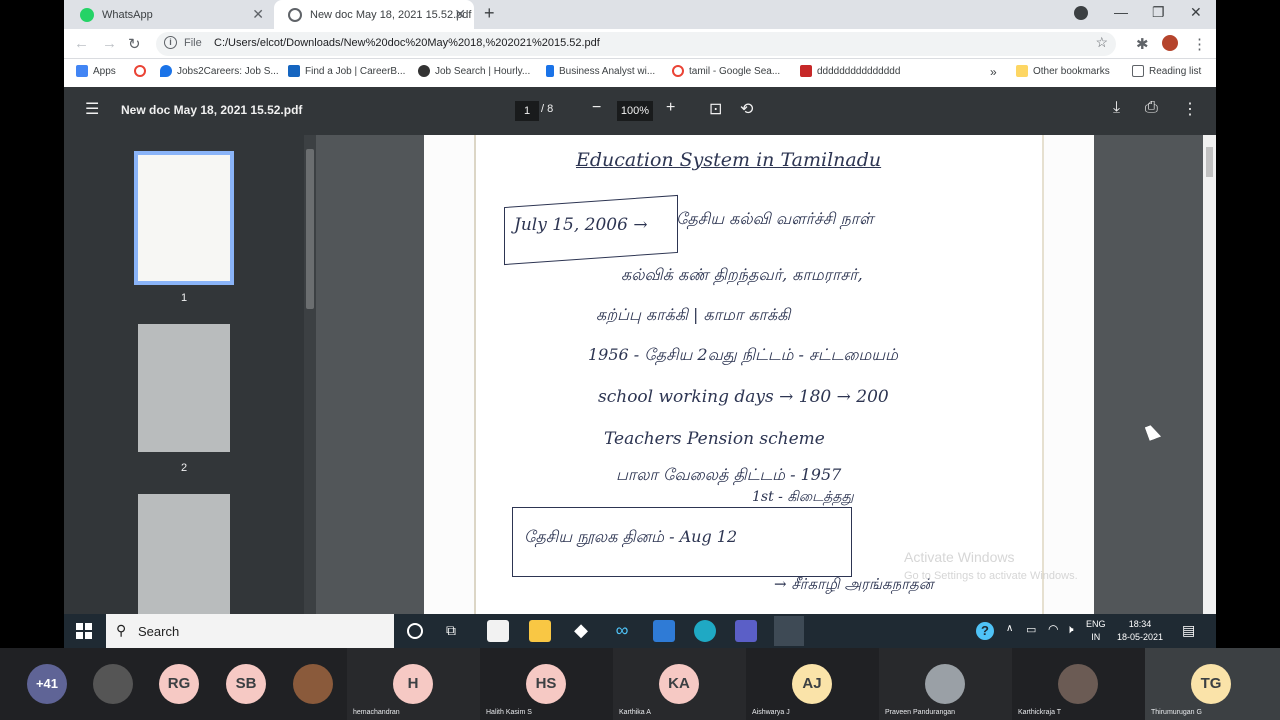 Image resolution: width=1280 pixels, height=720 pixels. I want to click on edge-icon, so click(705, 631).